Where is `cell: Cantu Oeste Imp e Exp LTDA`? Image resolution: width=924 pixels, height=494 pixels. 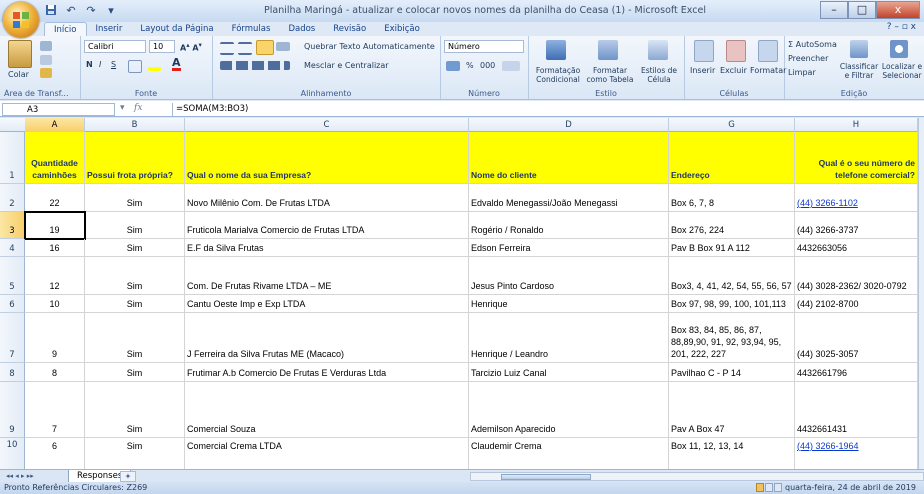
cell: Cantu Oeste Imp e Exp LTDA is located at coordinates (327, 304).